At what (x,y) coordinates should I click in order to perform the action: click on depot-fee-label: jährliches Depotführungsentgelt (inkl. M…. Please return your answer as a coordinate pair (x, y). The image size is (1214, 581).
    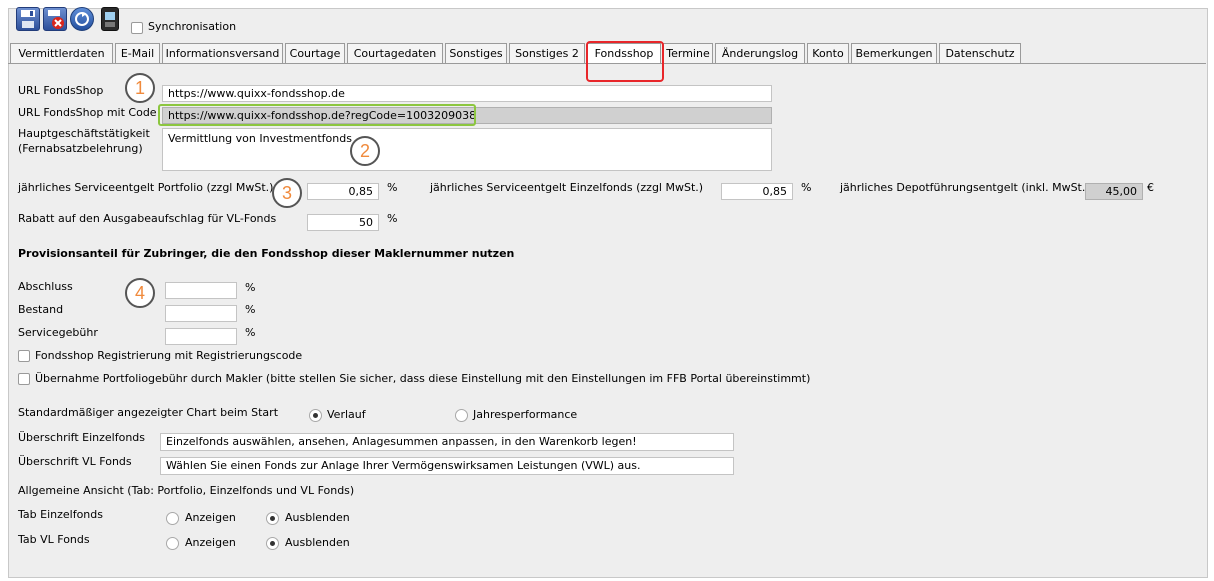
    Looking at the image, I should click on (965, 187).